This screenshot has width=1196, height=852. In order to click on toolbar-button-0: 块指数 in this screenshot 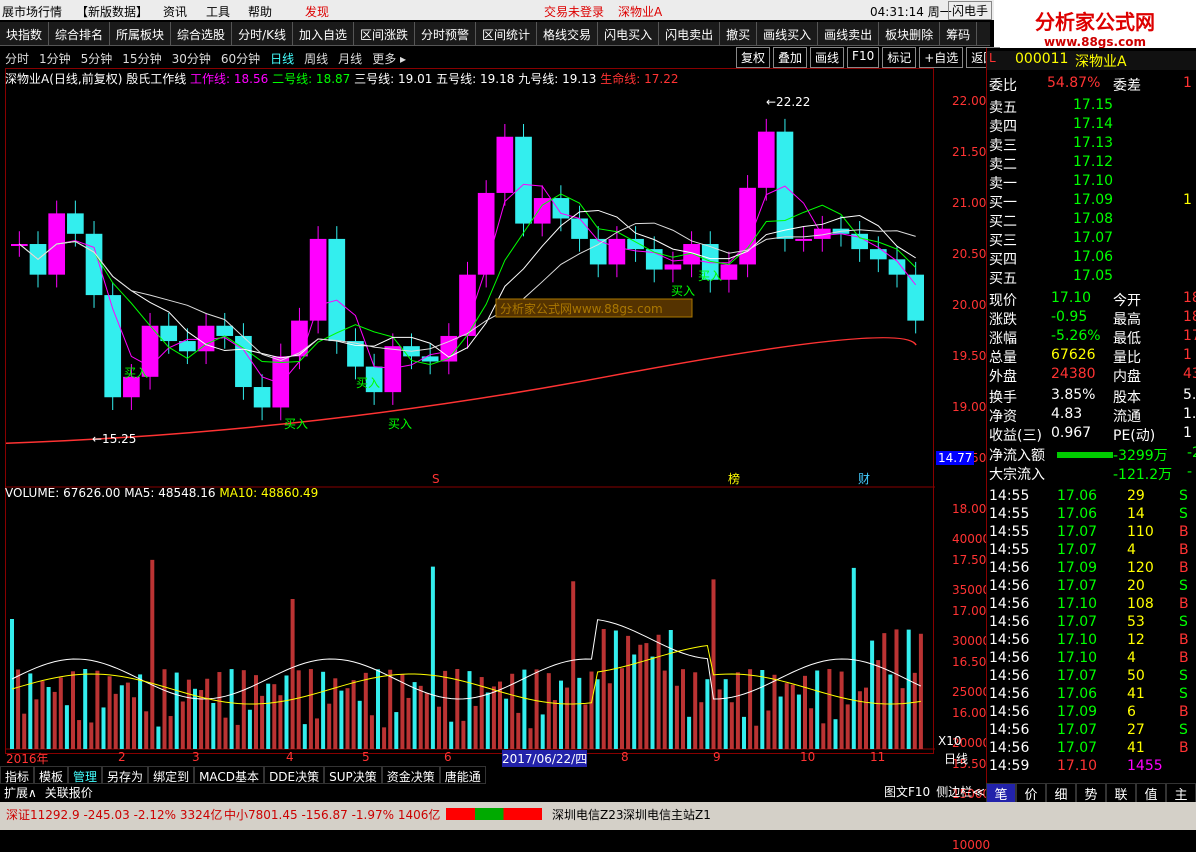, I will do `click(25, 33)`.